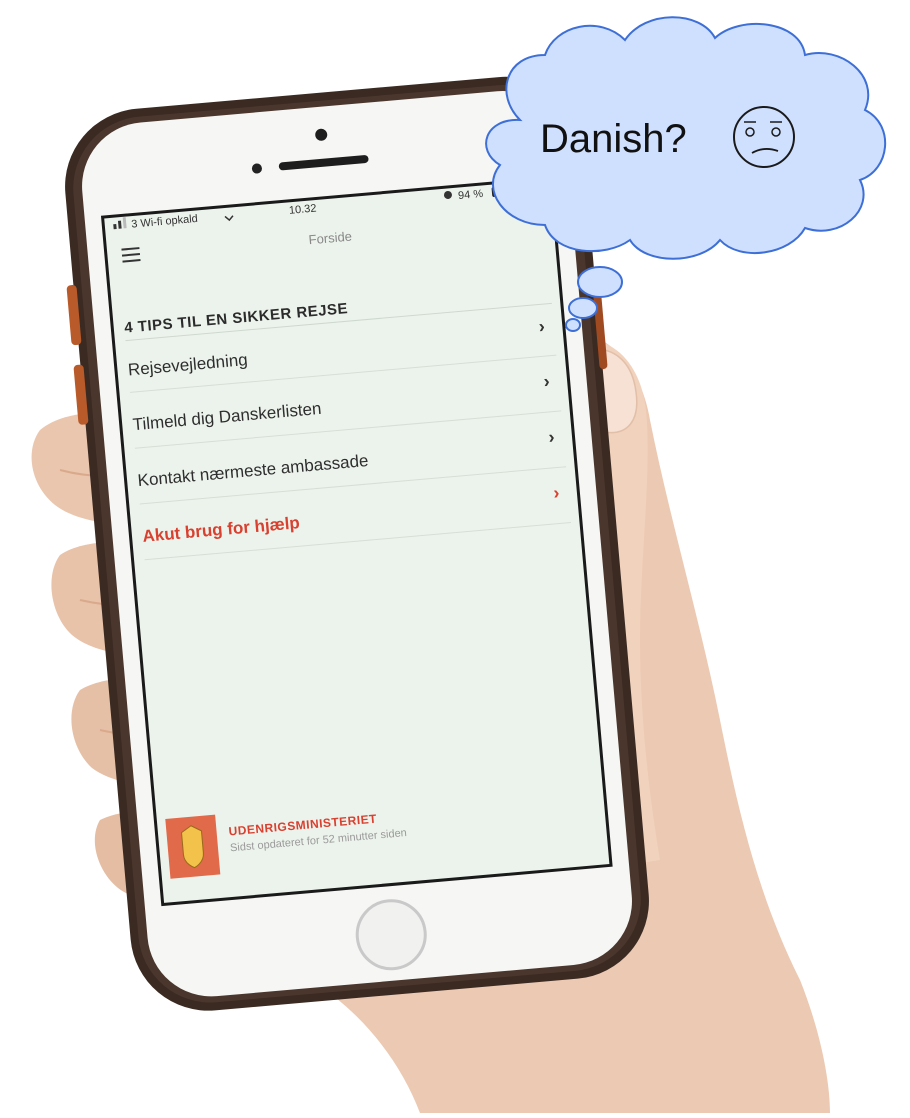 The height and width of the screenshot is (1118, 910). What do you see at coordinates (302, 210) in the screenshot?
I see `status-time: 10.32` at bounding box center [302, 210].